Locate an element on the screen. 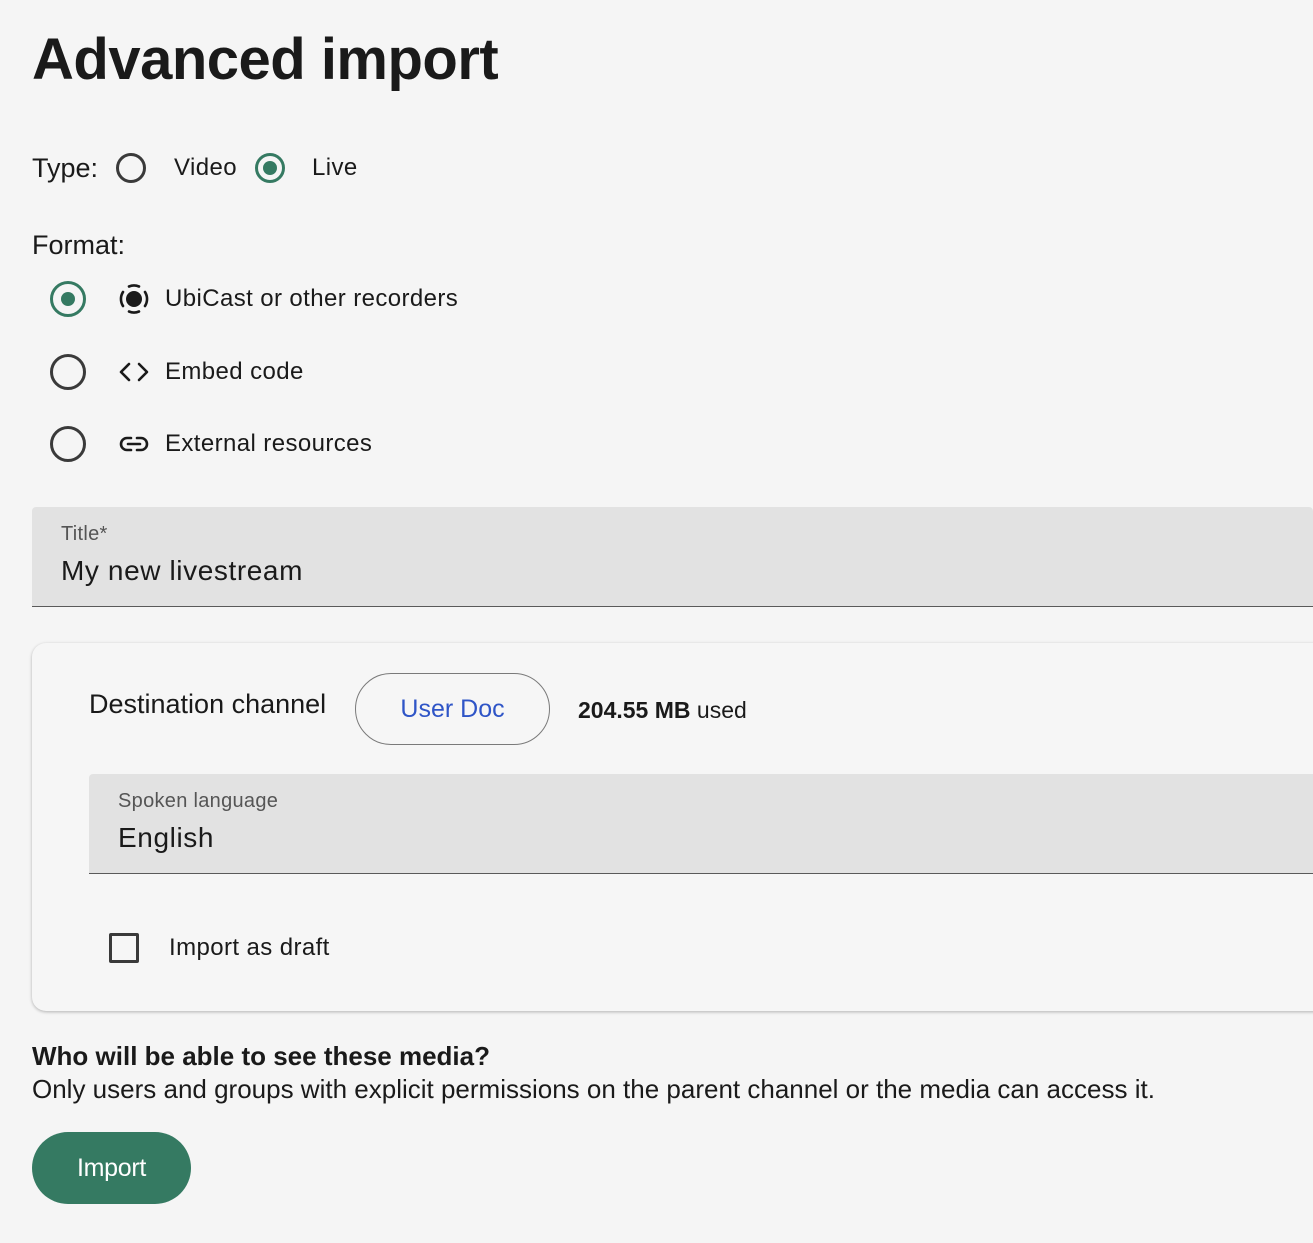 The height and width of the screenshot is (1243, 1313). type-video-label: Video is located at coordinates (205, 168).